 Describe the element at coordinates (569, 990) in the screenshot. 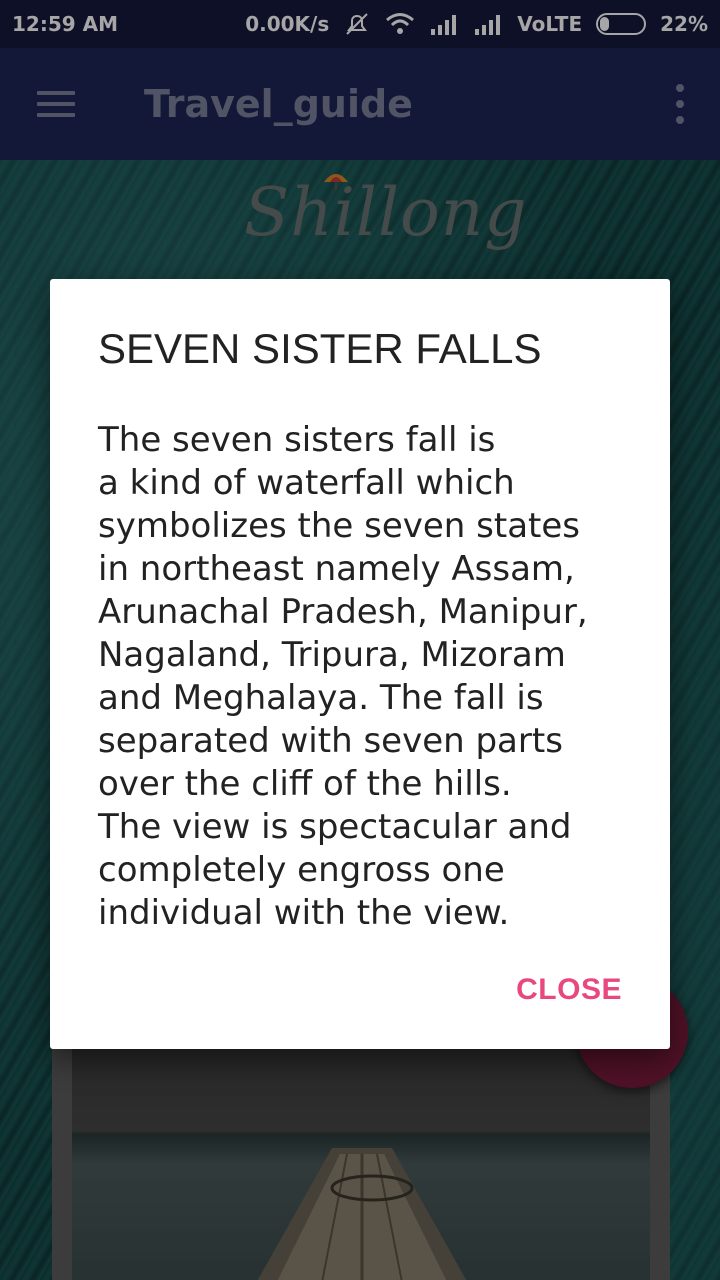

I see `close-button: CLOSE` at that location.